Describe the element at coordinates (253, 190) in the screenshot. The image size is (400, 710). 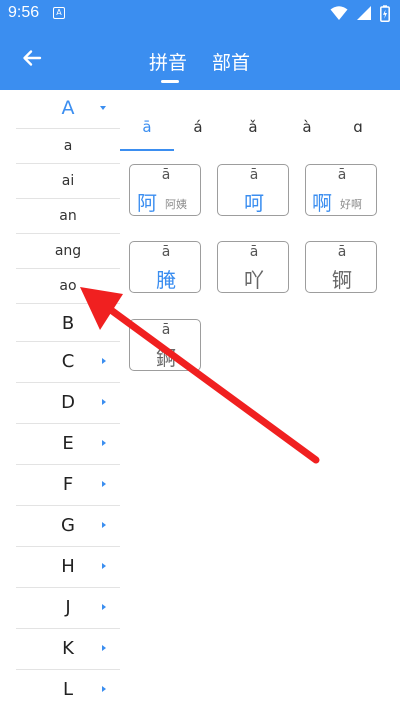
I see `char-card: ā 呵` at that location.